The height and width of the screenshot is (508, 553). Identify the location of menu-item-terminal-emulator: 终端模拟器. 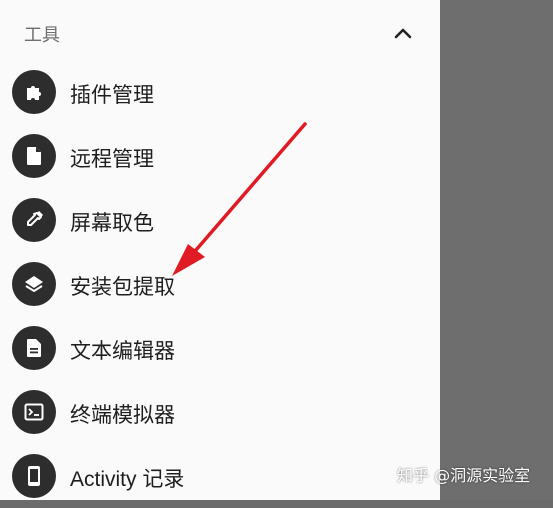
(220, 414).